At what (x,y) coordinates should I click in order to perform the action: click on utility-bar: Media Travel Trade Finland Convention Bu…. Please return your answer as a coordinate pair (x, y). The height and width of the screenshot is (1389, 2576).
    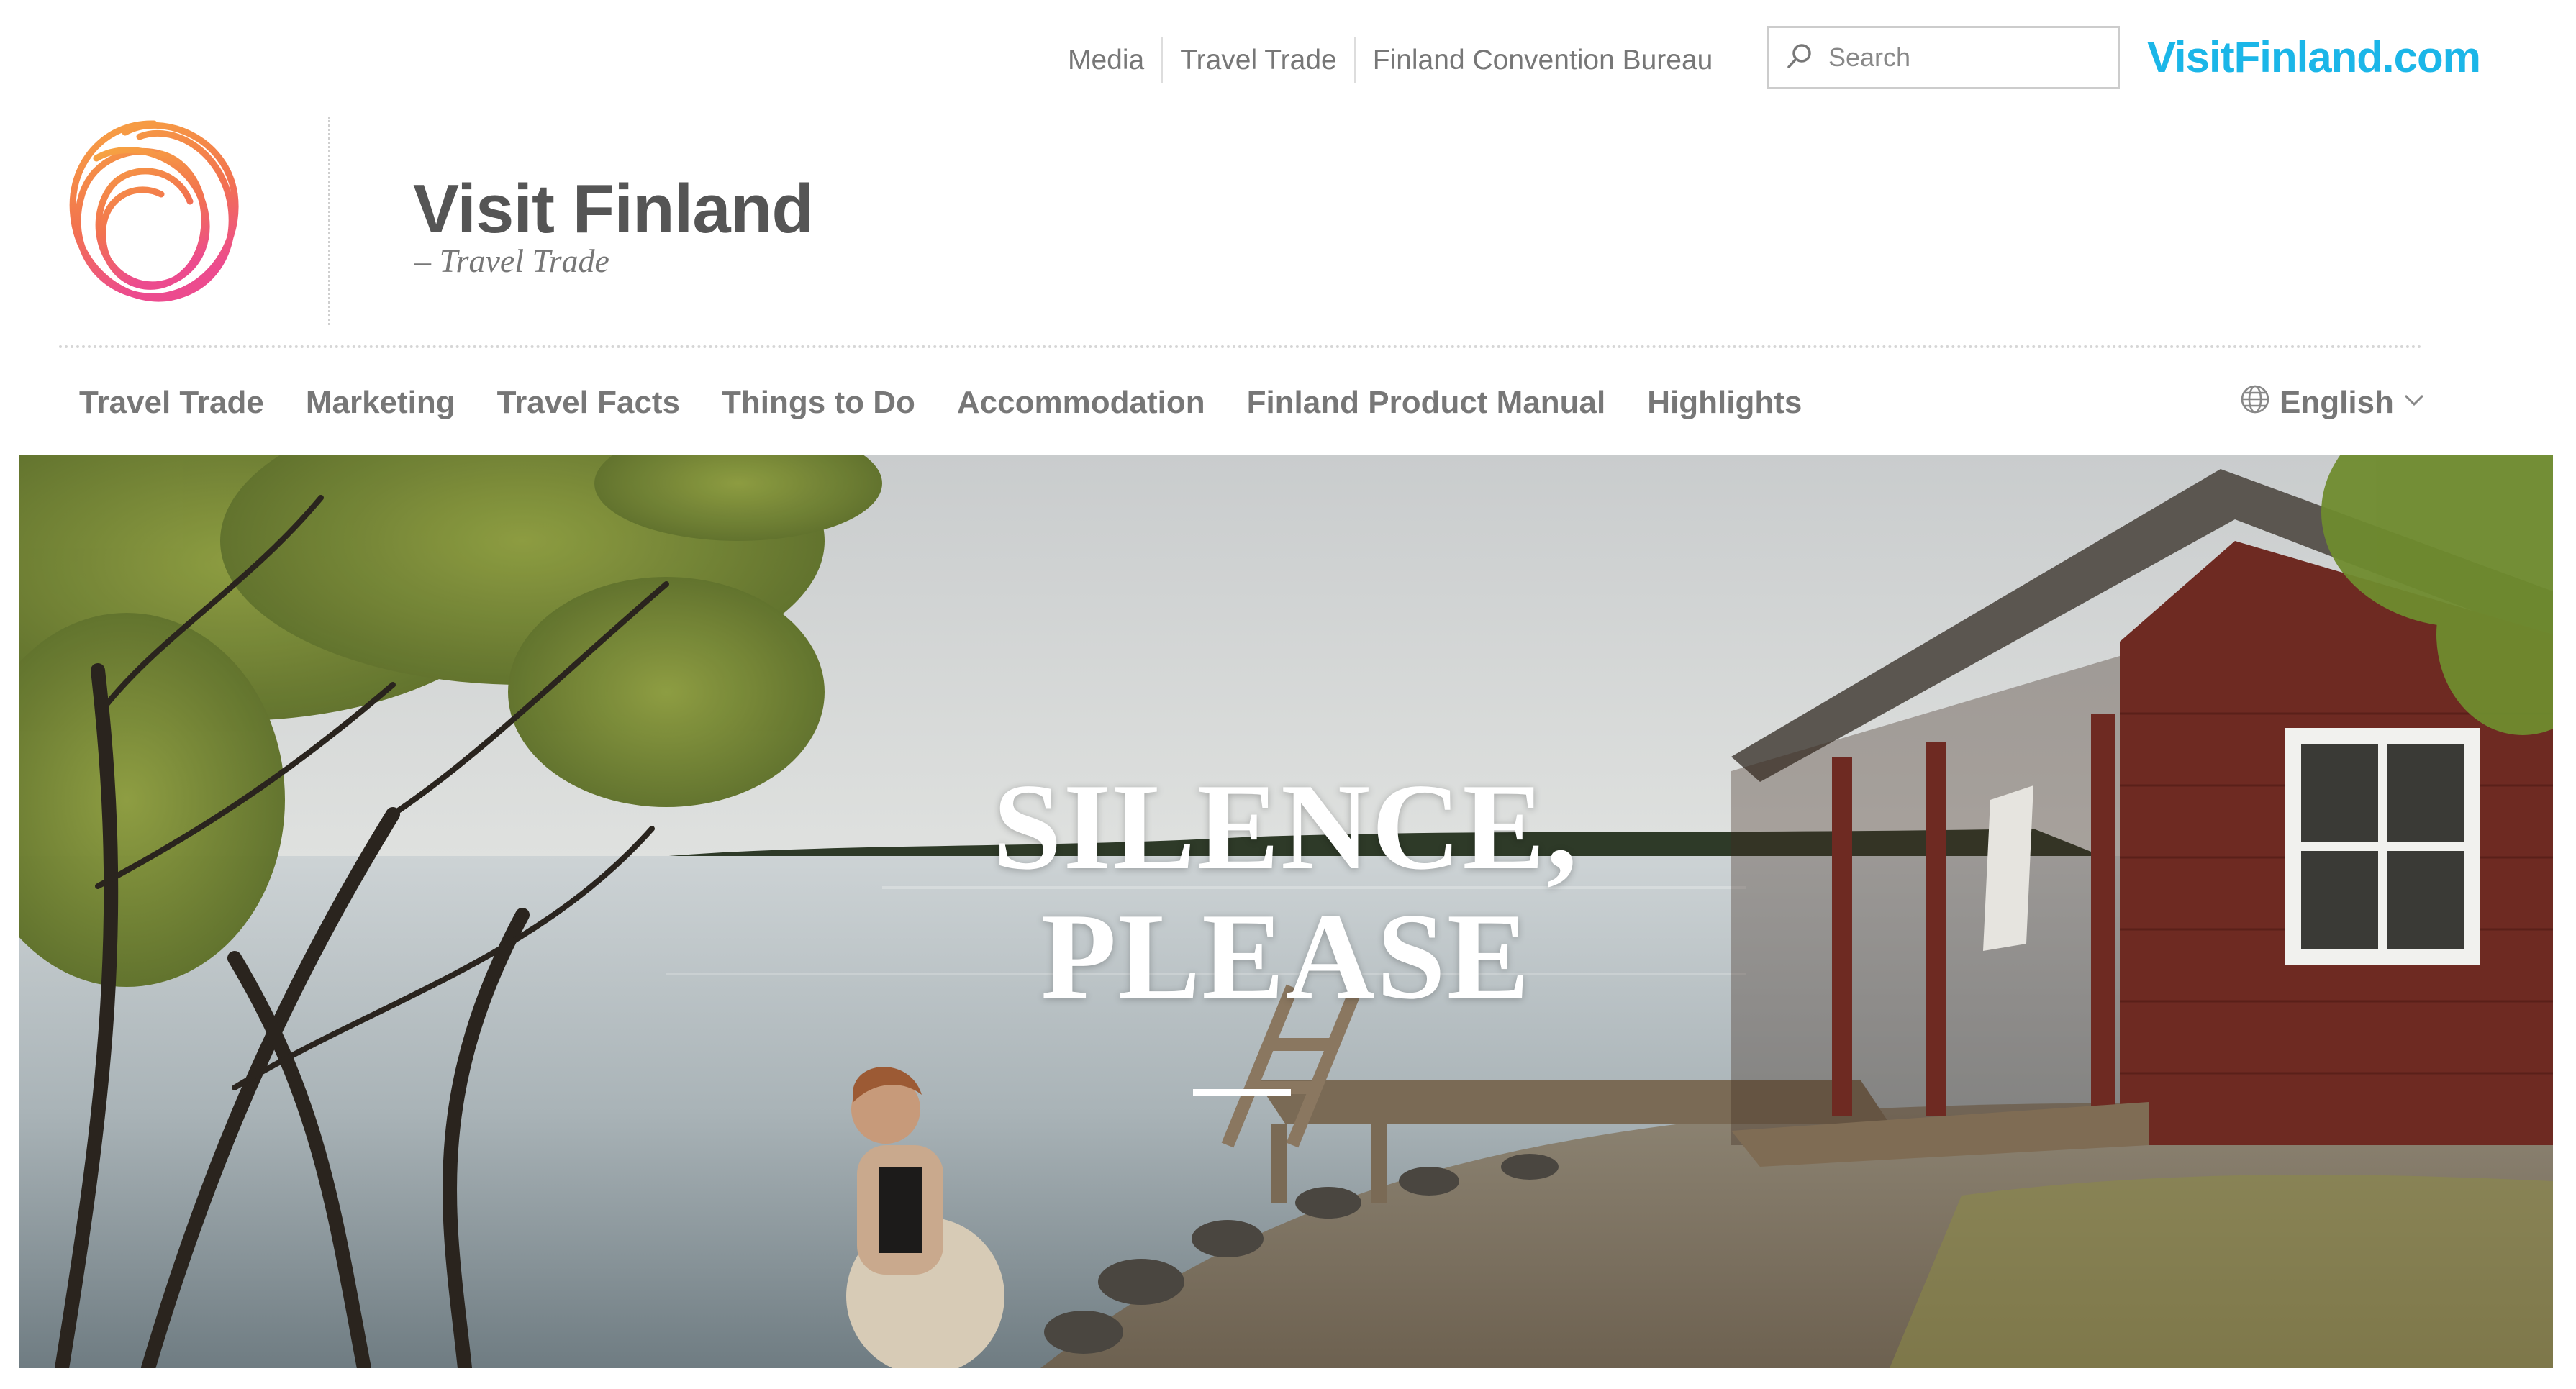
    Looking at the image, I should click on (1288, 57).